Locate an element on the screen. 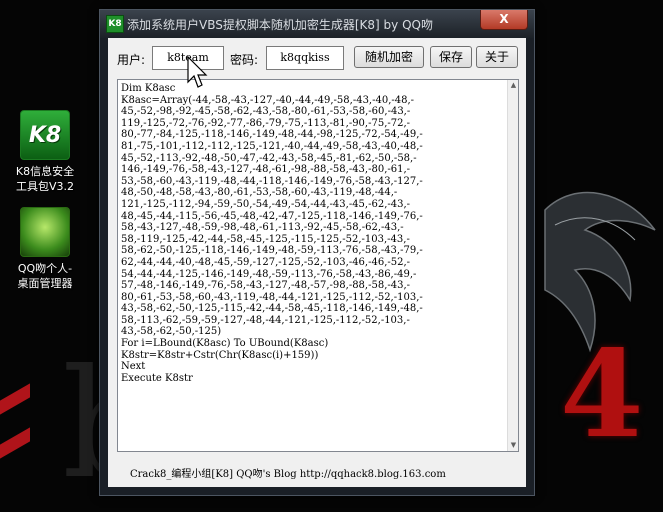 Image resolution: width=663 pixels, height=512 pixels. k8-toolkit-icon: K8 is located at coordinates (45, 135).